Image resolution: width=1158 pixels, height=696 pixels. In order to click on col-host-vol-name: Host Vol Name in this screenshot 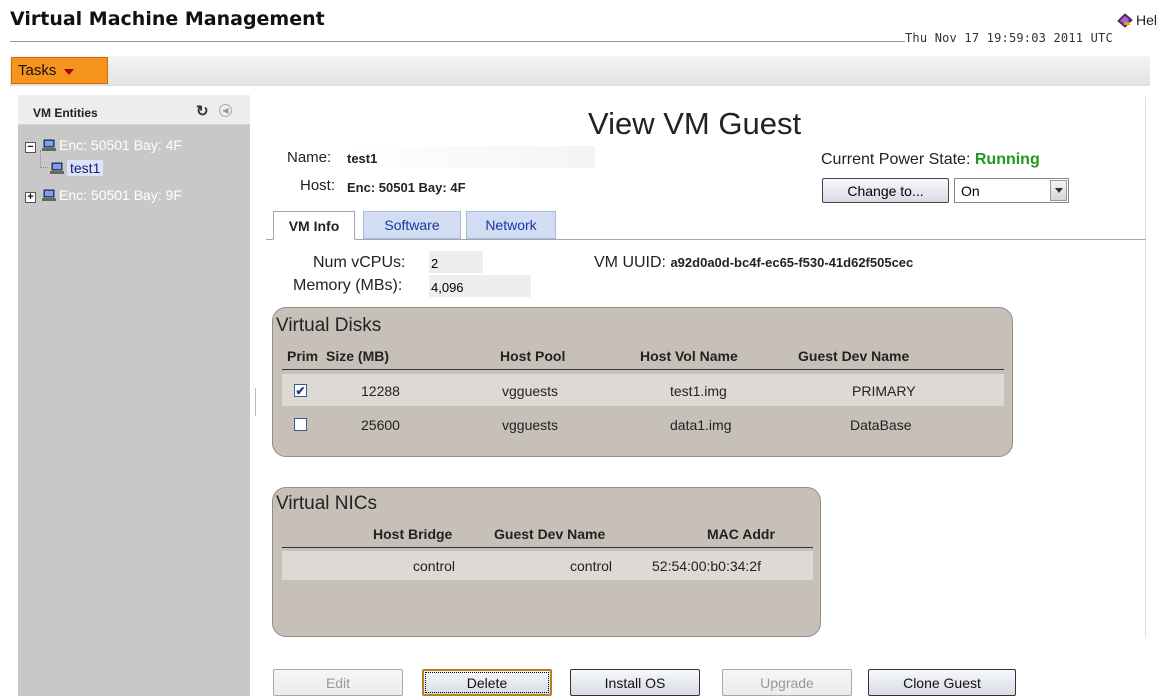, I will do `click(689, 356)`.